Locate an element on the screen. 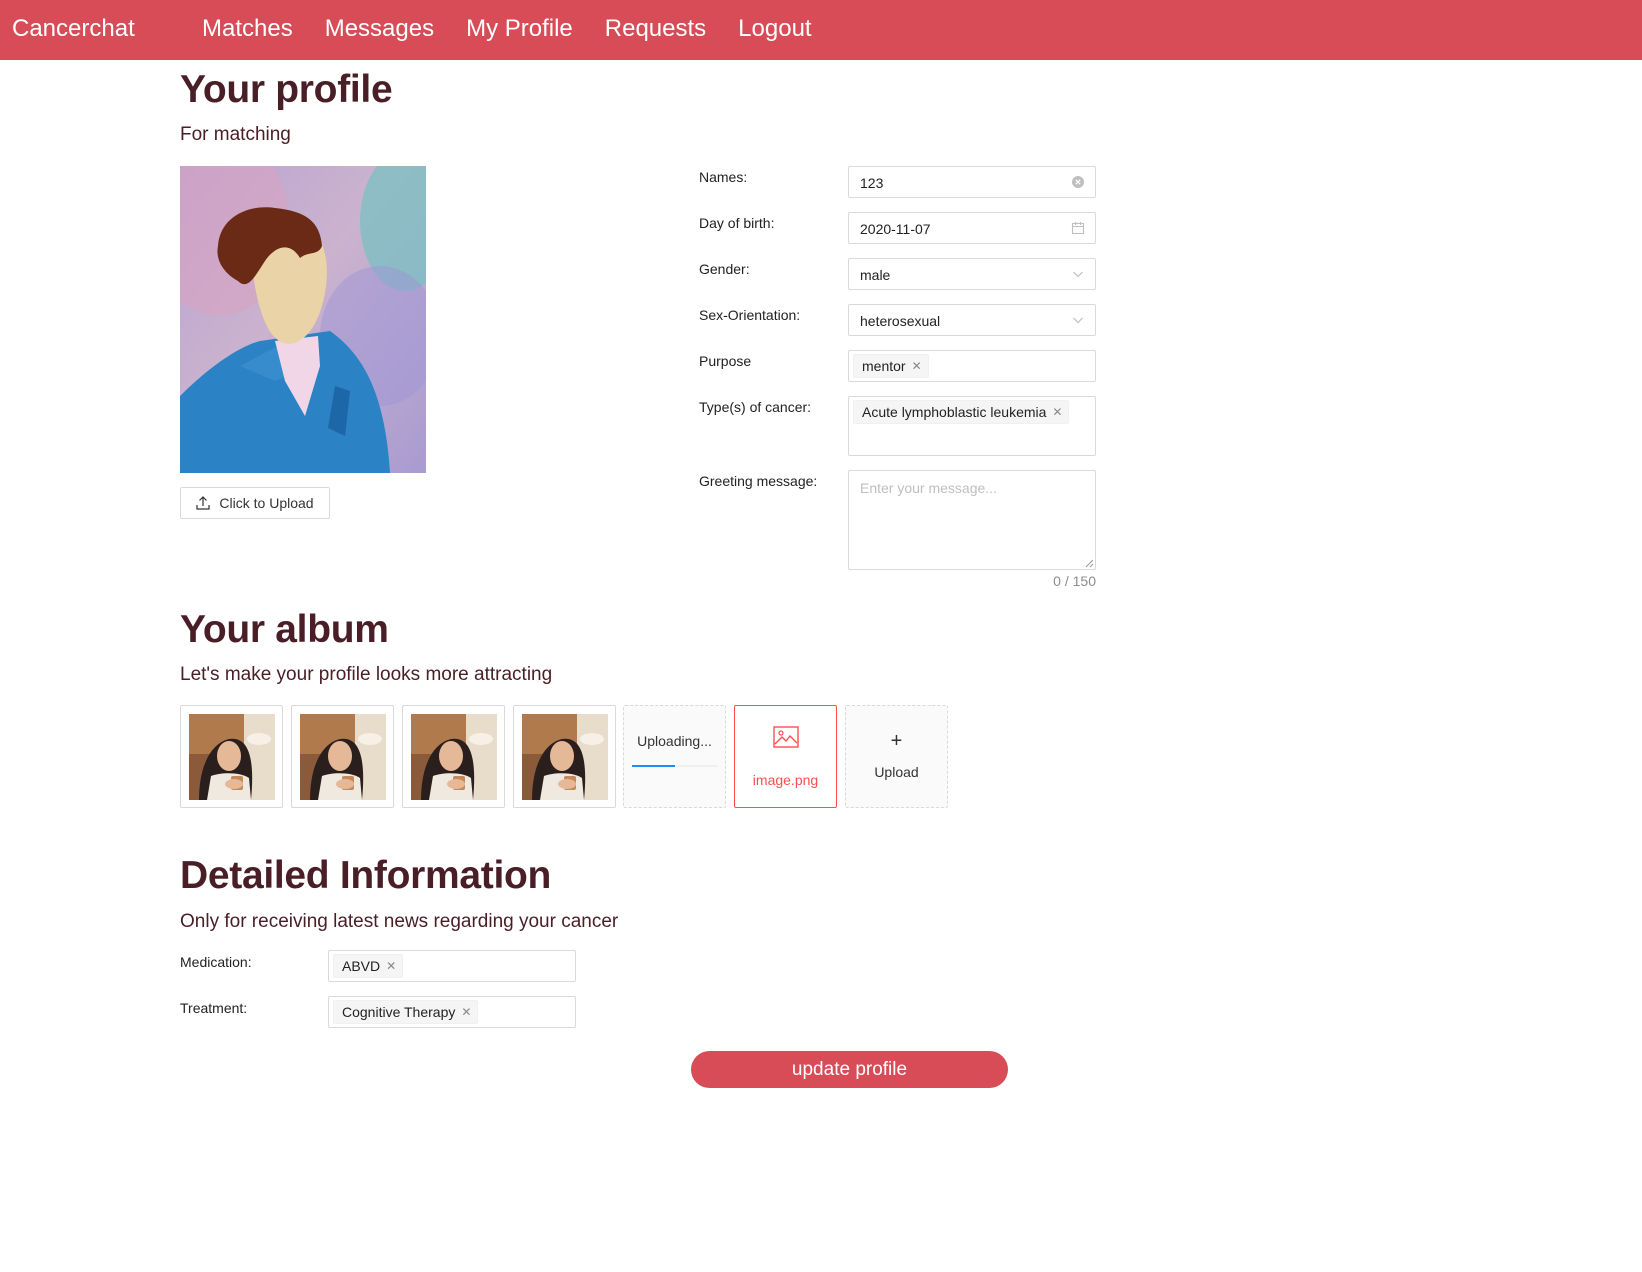  cancer-type-tag-label: Acute lymphoblastic leukemia is located at coordinates (954, 412).